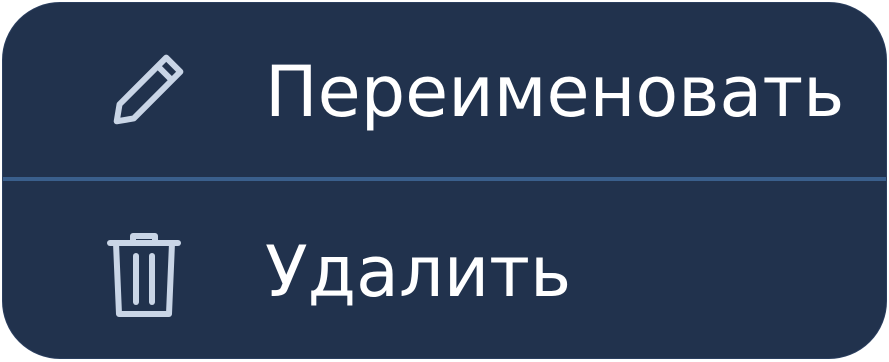  I want to click on rename-label: Переименовать, so click(555, 92).